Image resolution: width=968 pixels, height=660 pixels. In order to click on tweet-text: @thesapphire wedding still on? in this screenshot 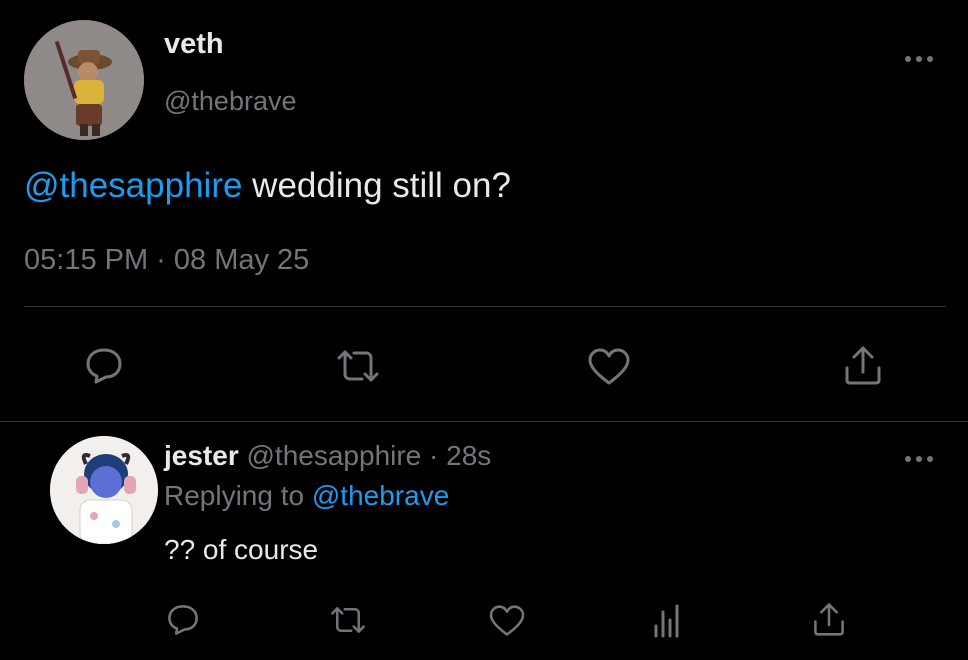, I will do `click(267, 186)`.